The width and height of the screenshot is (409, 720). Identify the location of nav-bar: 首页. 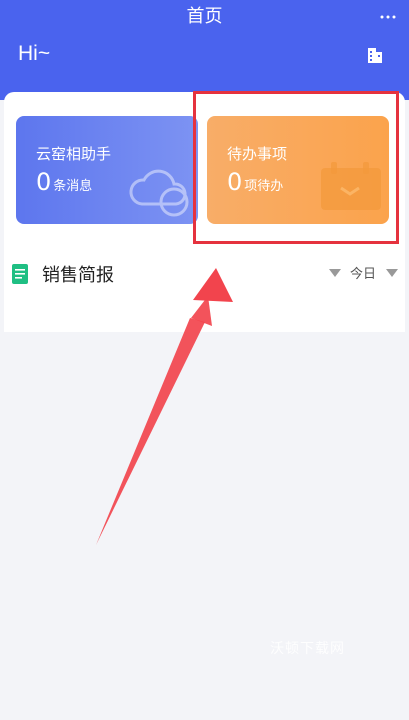
(204, 18).